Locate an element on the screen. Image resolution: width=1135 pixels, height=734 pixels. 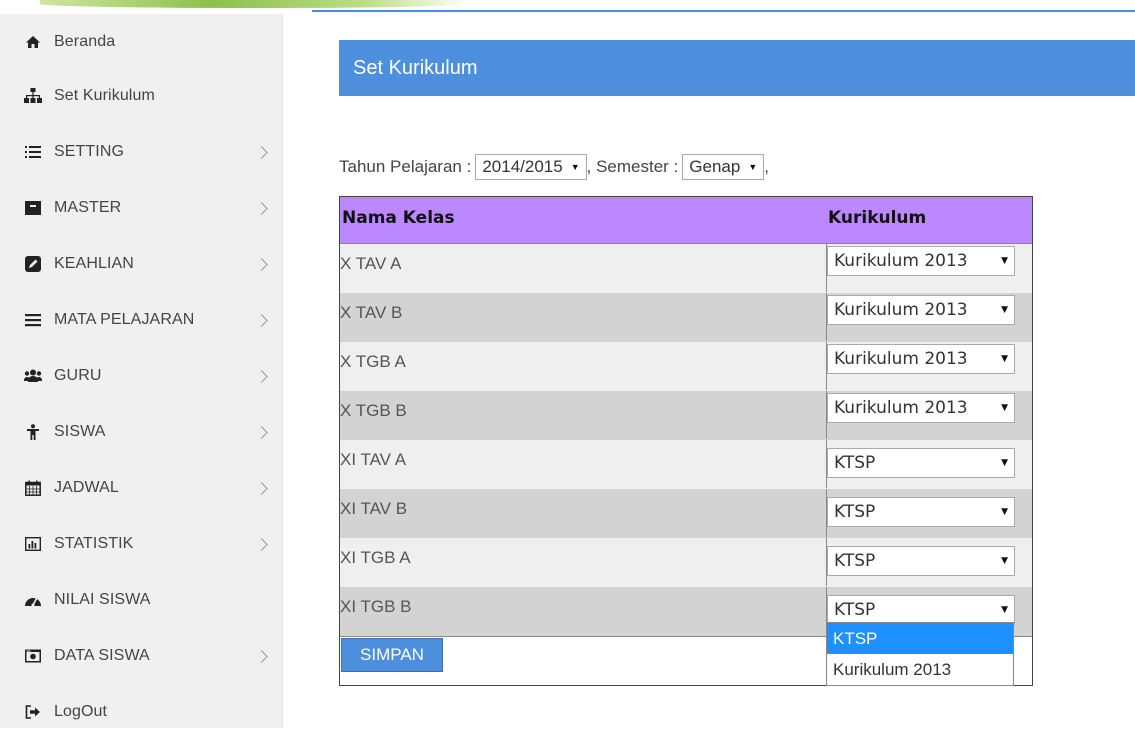
content-top-border is located at coordinates (723, 11).